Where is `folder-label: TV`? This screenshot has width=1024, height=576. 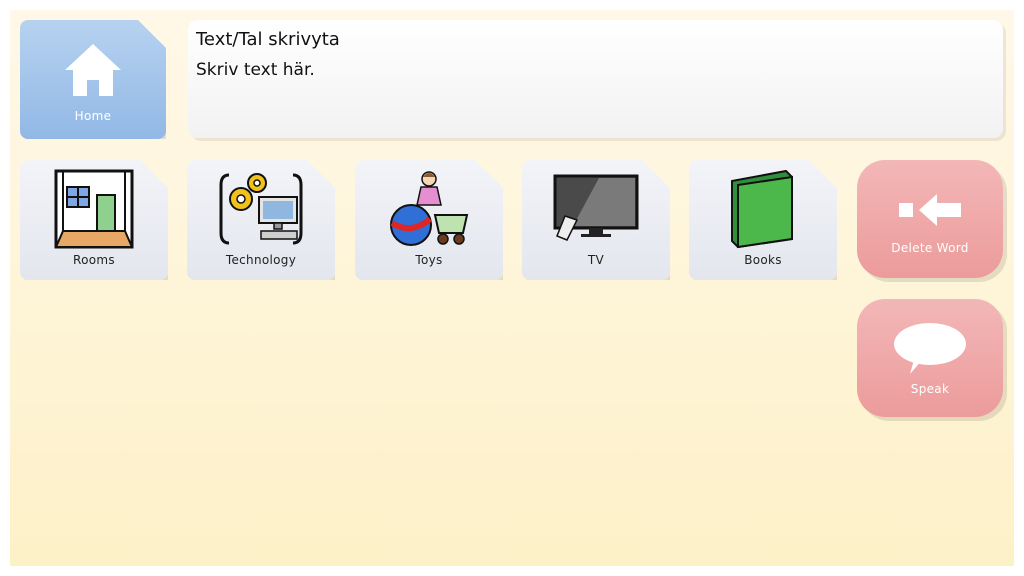
folder-label: TV is located at coordinates (596, 260).